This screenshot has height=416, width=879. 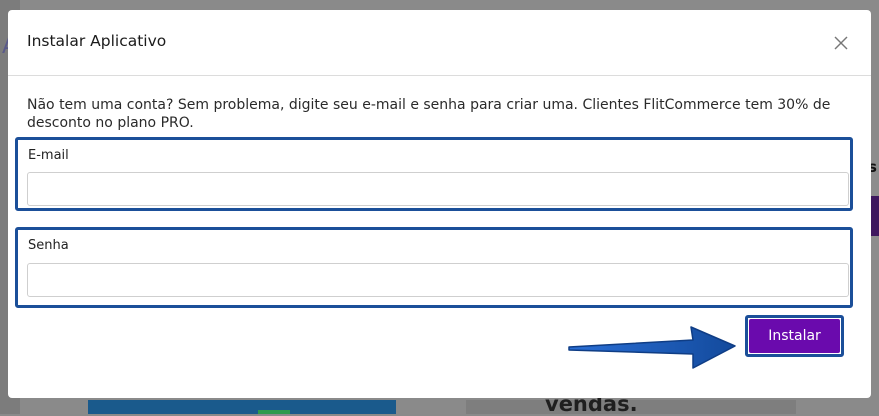 What do you see at coordinates (48, 245) in the screenshot?
I see `password-label: Senha` at bounding box center [48, 245].